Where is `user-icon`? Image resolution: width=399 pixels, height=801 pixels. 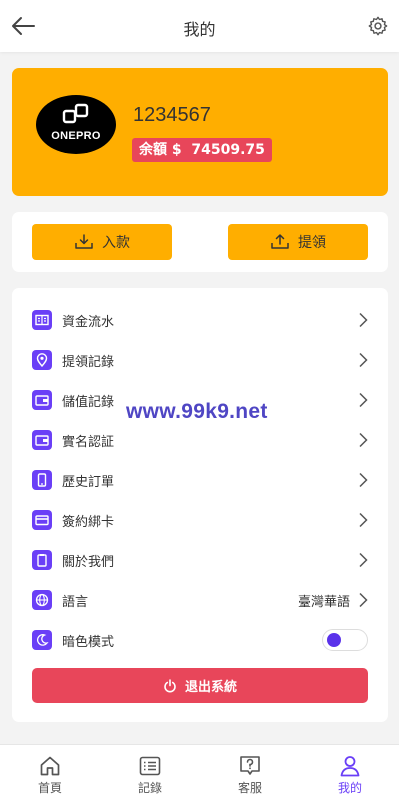 user-icon is located at coordinates (350, 766).